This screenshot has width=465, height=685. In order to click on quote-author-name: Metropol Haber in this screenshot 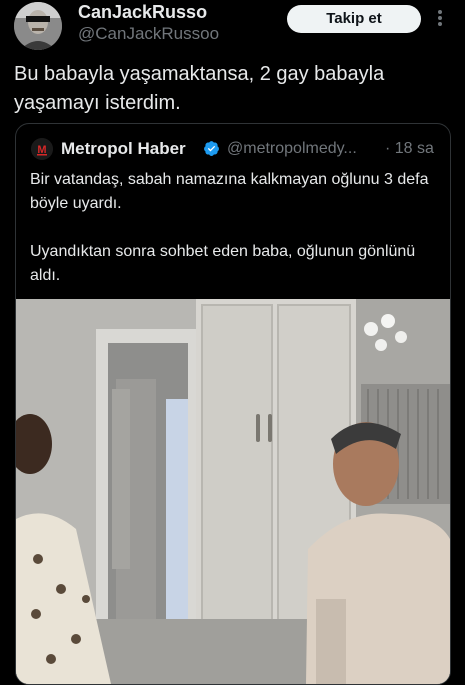, I will do `click(123, 149)`.